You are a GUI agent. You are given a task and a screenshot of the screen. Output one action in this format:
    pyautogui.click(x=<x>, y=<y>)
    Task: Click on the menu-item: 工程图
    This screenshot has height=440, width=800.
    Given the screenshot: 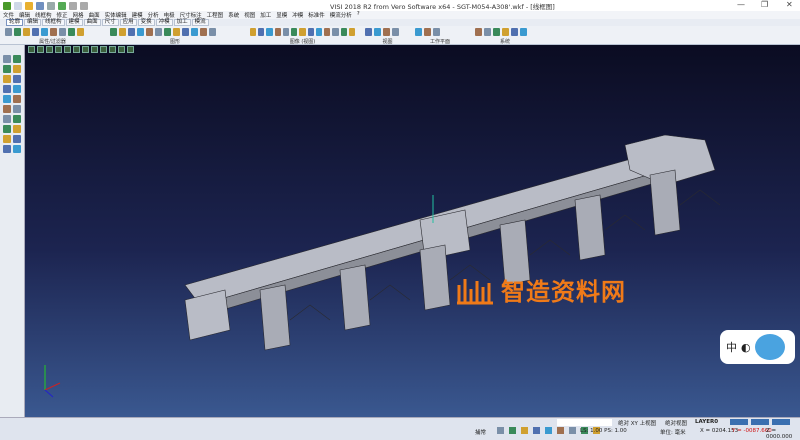 What is the action you would take?
    pyautogui.click(x=215, y=15)
    